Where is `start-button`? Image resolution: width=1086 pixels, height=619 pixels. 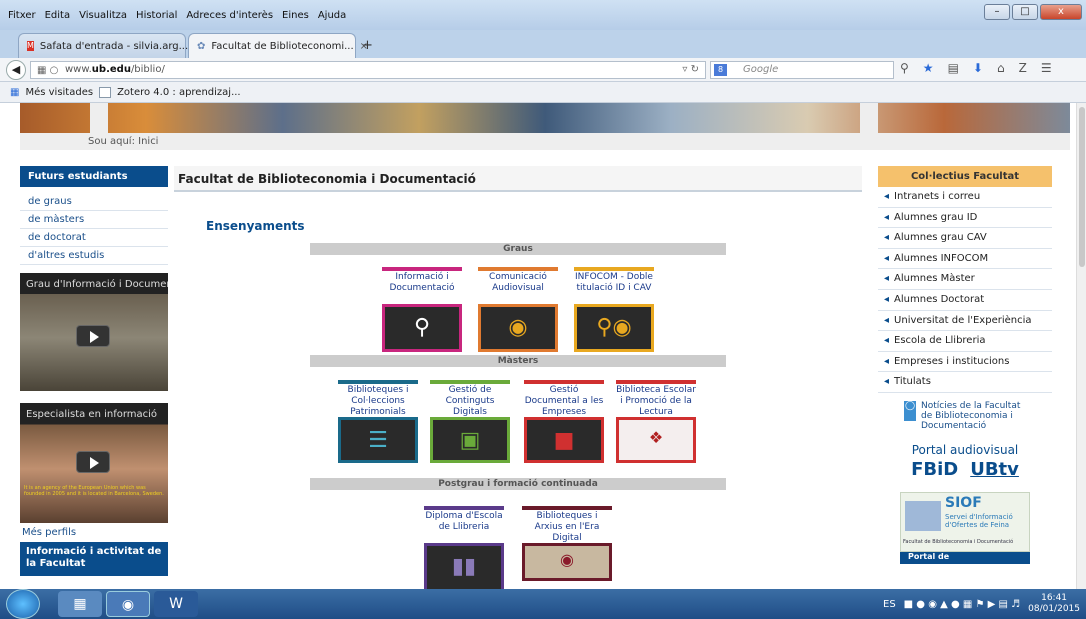
start-button is located at coordinates (23, 604).